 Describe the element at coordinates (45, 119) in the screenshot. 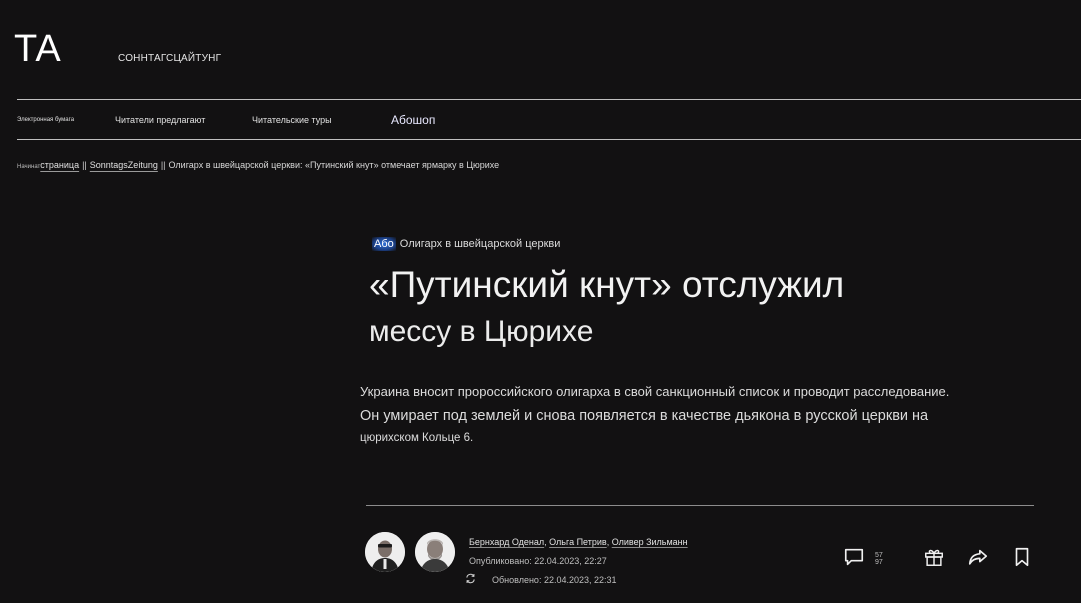

I see `nav-item-epaper: Электронная бумага` at that location.